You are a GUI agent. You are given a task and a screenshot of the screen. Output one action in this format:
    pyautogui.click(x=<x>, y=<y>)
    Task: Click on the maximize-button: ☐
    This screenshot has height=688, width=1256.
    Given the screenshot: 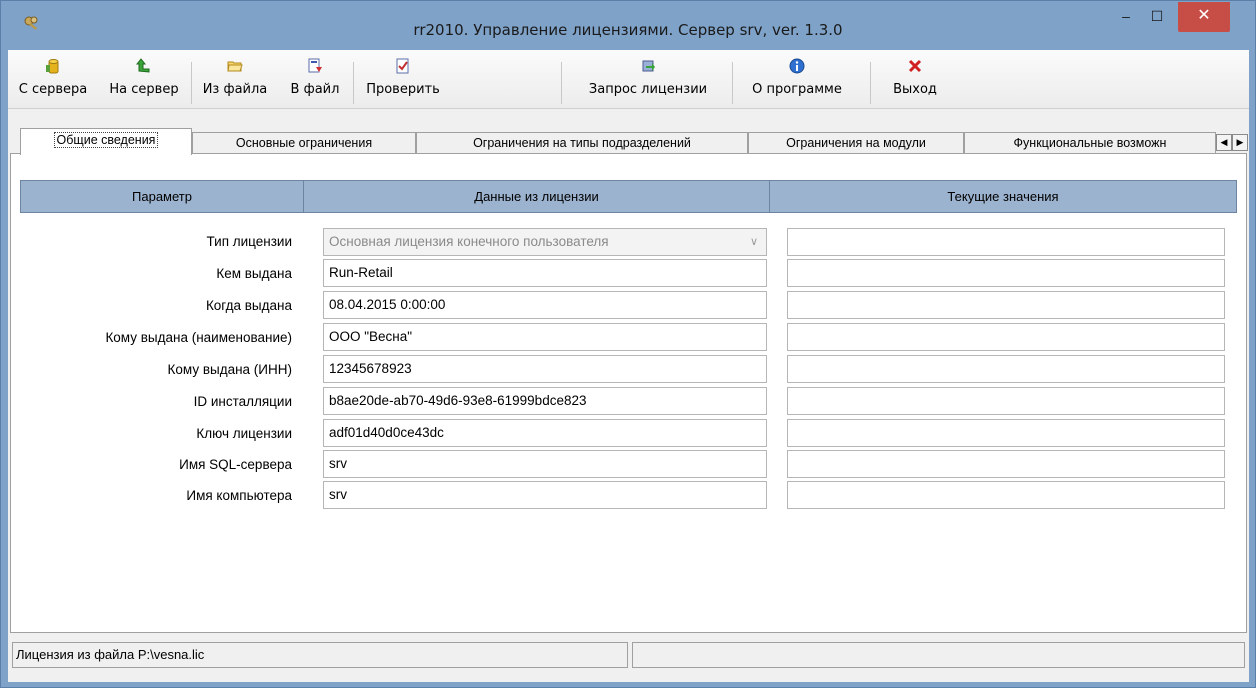 What is the action you would take?
    pyautogui.click(x=1157, y=17)
    